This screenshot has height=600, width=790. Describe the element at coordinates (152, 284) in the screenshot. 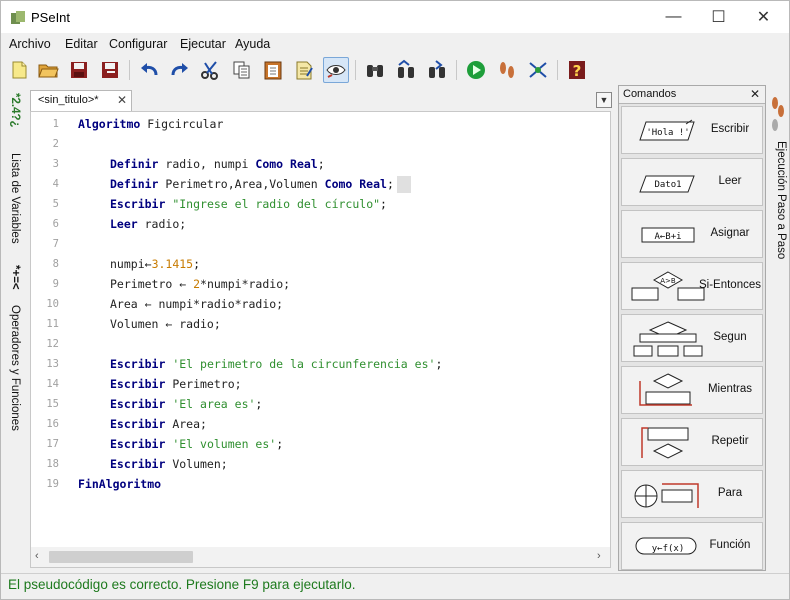

I see `code-token: Perimetro ←` at that location.